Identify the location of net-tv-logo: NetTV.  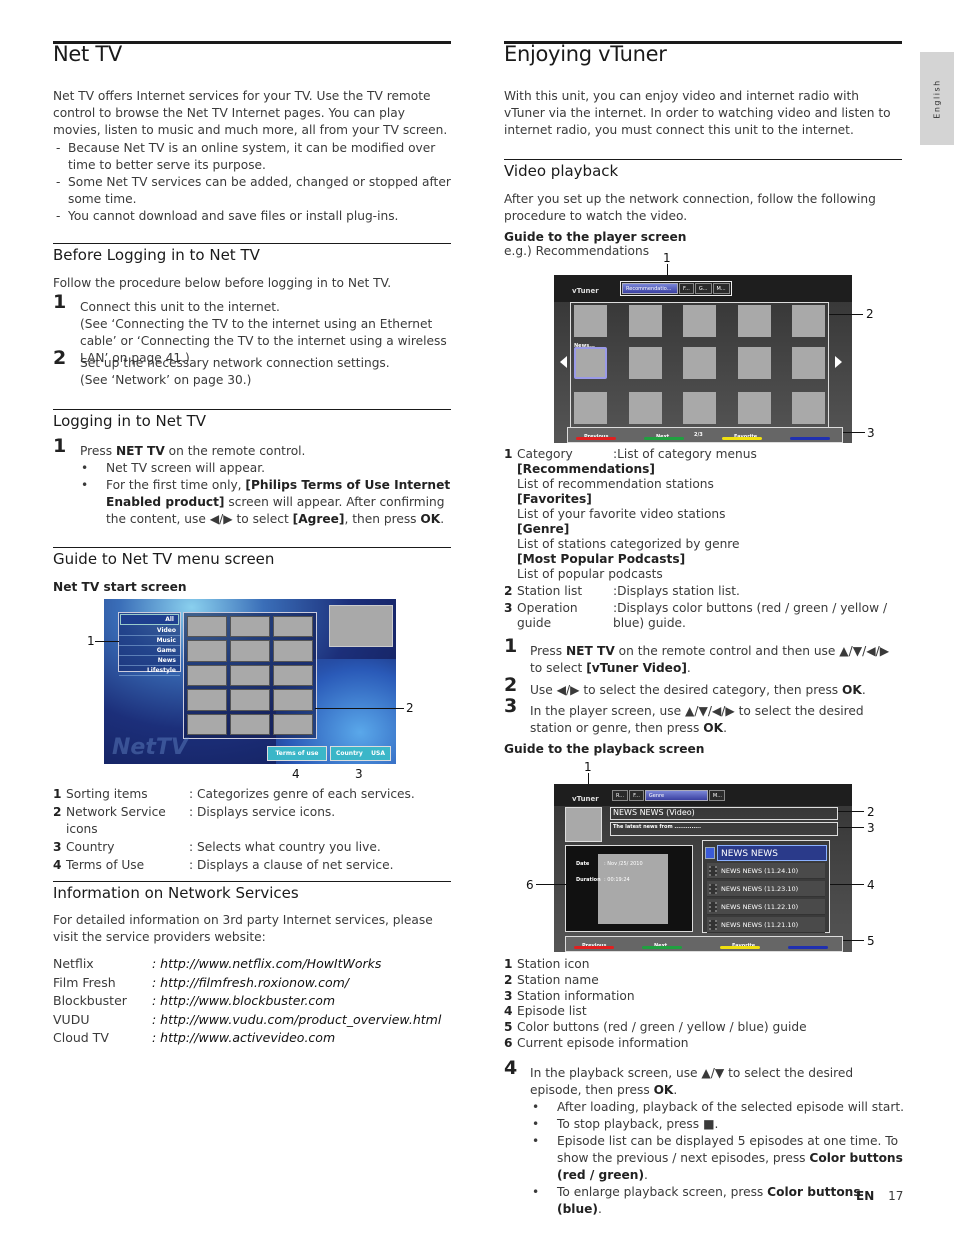
(150, 747).